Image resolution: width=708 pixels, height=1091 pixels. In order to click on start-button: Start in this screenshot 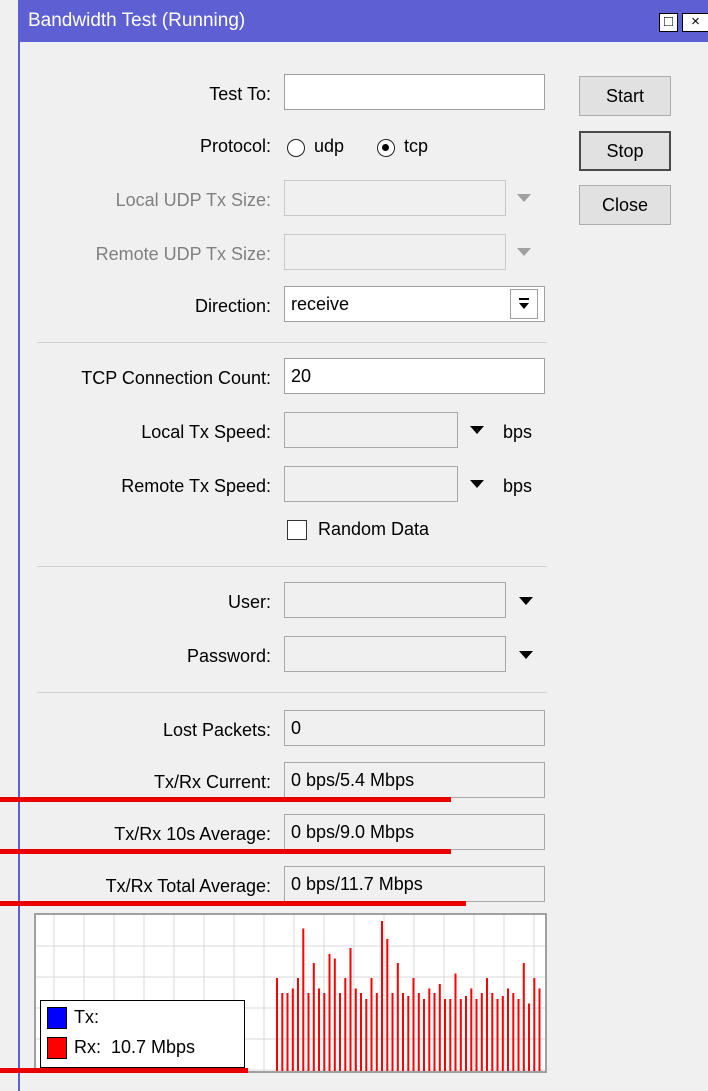, I will do `click(625, 96)`.